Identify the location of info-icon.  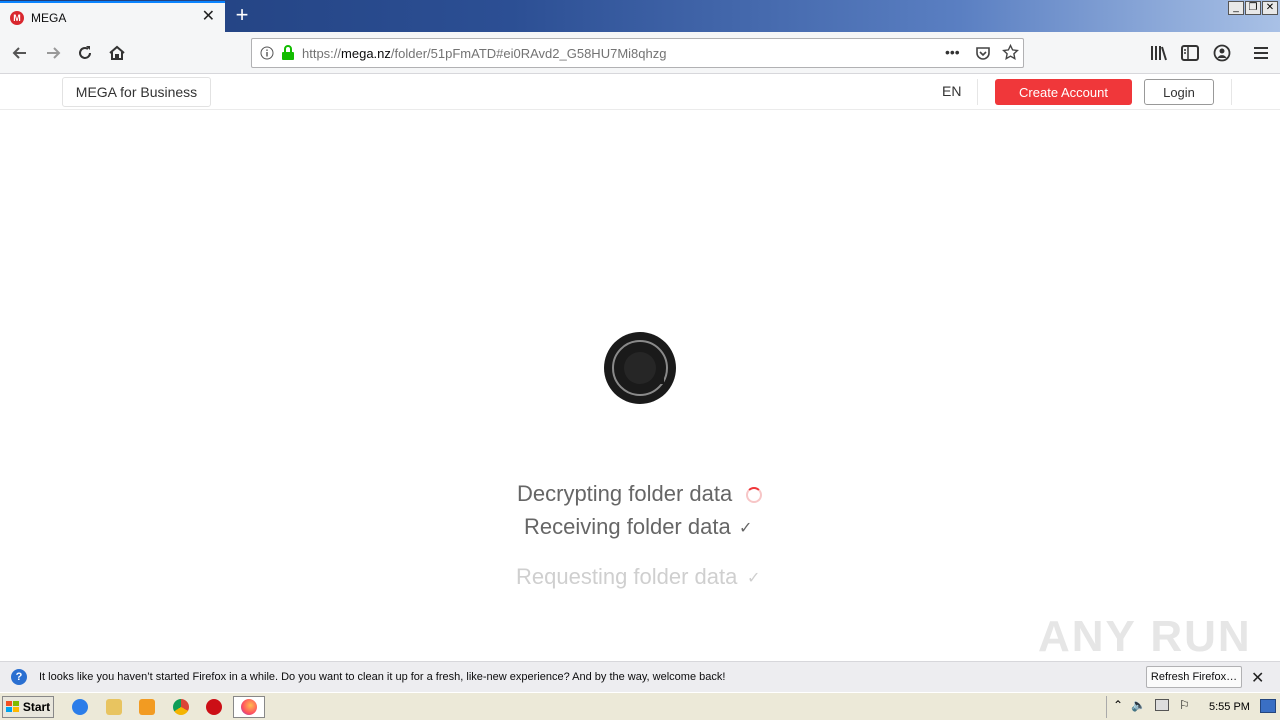
(267, 53).